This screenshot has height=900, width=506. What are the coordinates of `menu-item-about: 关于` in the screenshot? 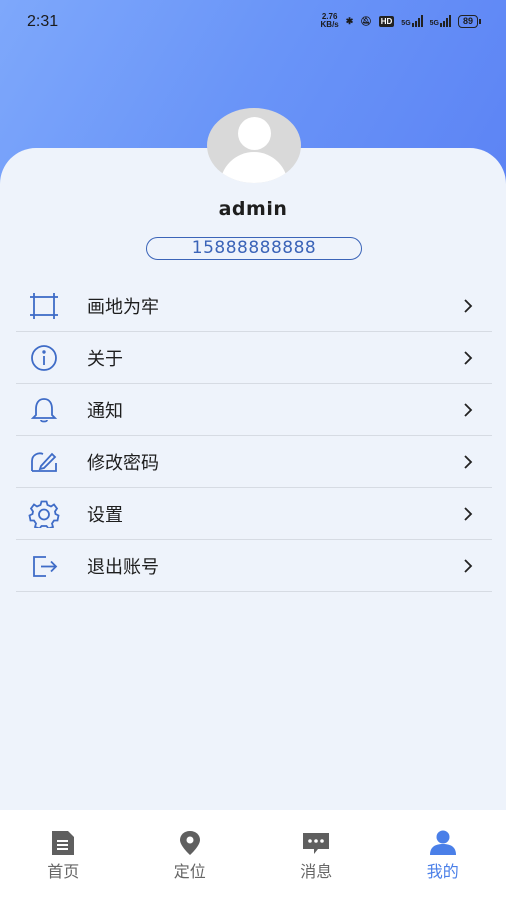 It's located at (254, 358).